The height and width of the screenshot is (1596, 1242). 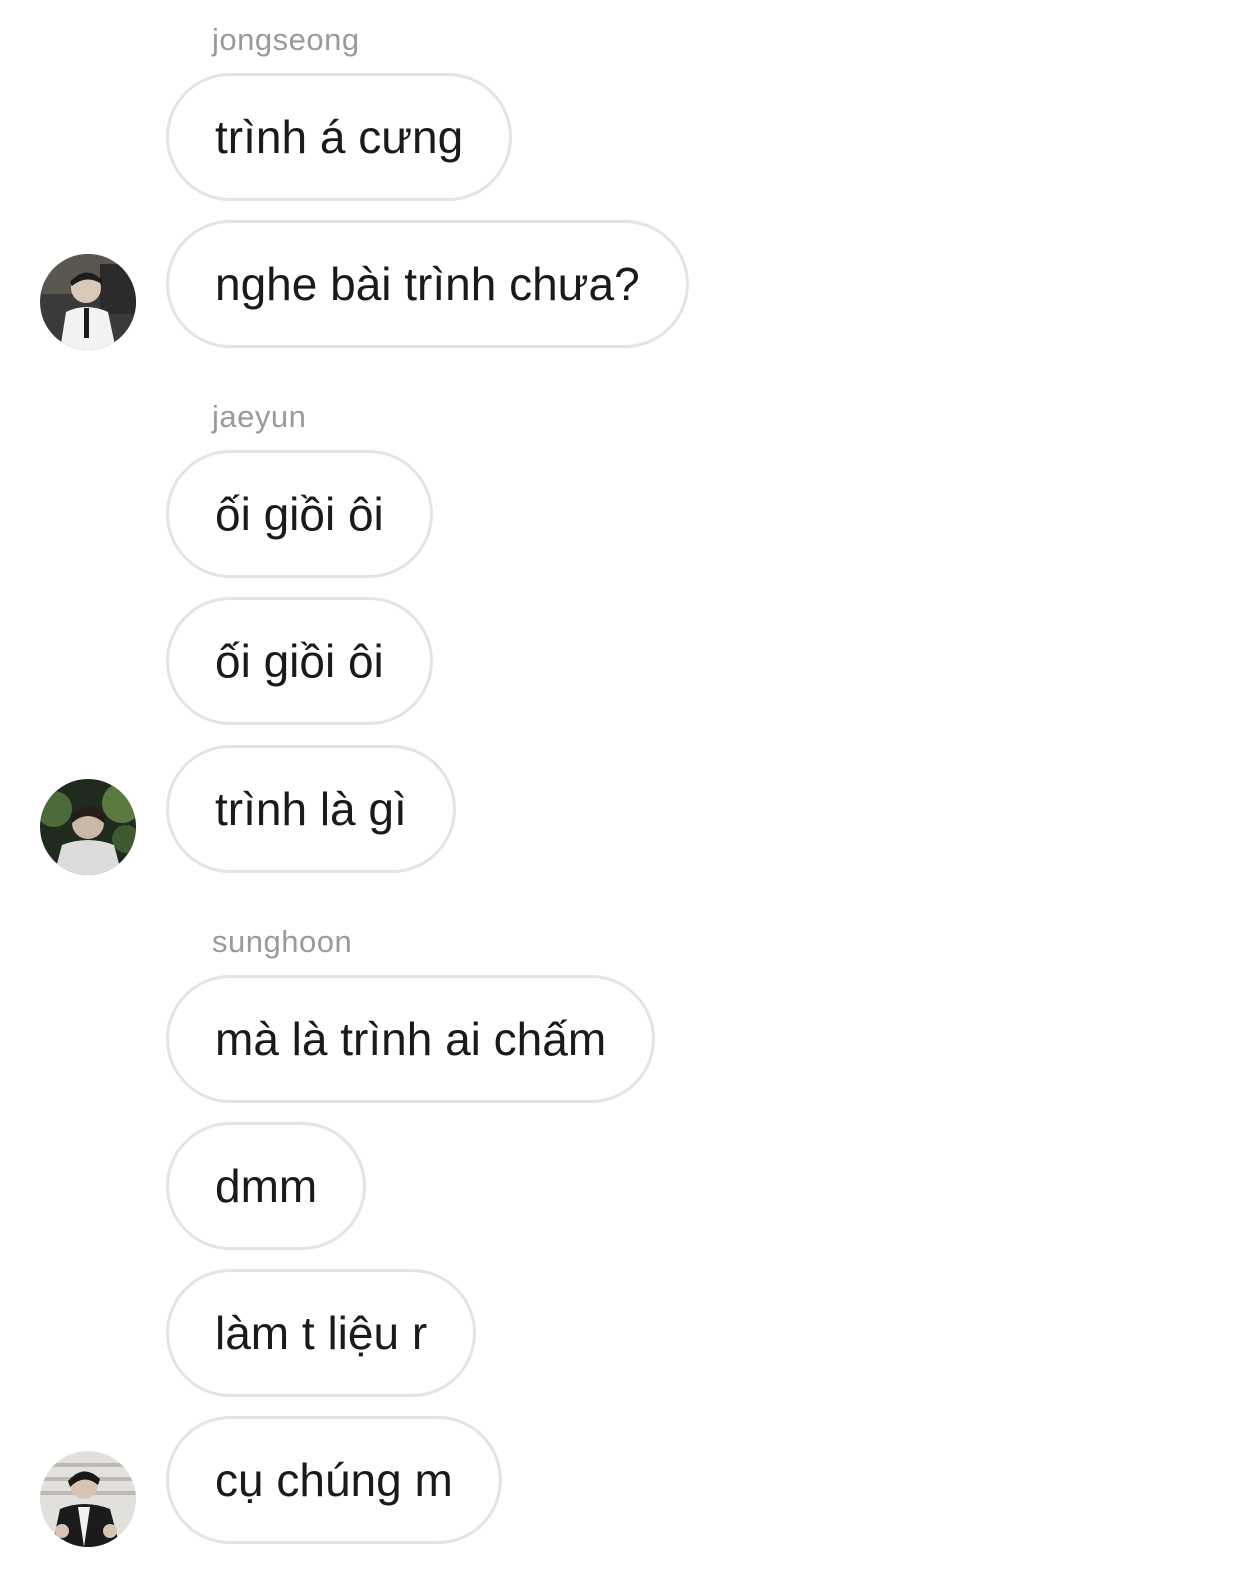 I want to click on message-bubble: làm t liệu r, so click(x=321, y=1333).